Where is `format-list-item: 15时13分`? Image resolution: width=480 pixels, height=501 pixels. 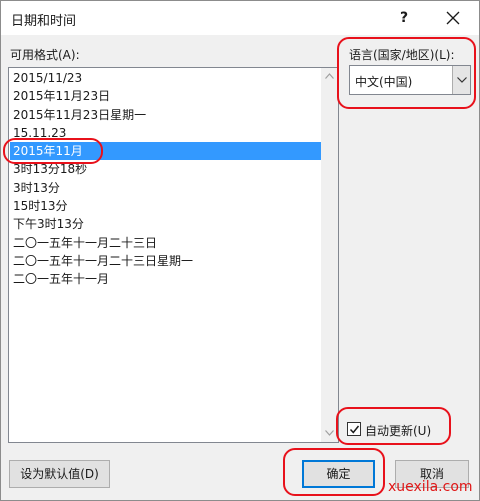 format-list-item: 15时13分 is located at coordinates (166, 206).